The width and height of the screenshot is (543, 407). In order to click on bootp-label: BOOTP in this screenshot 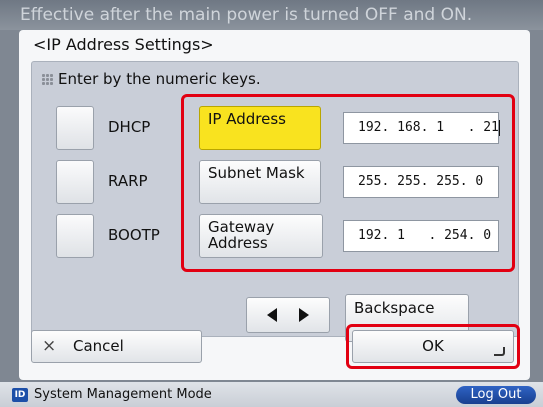, I will do `click(134, 235)`.